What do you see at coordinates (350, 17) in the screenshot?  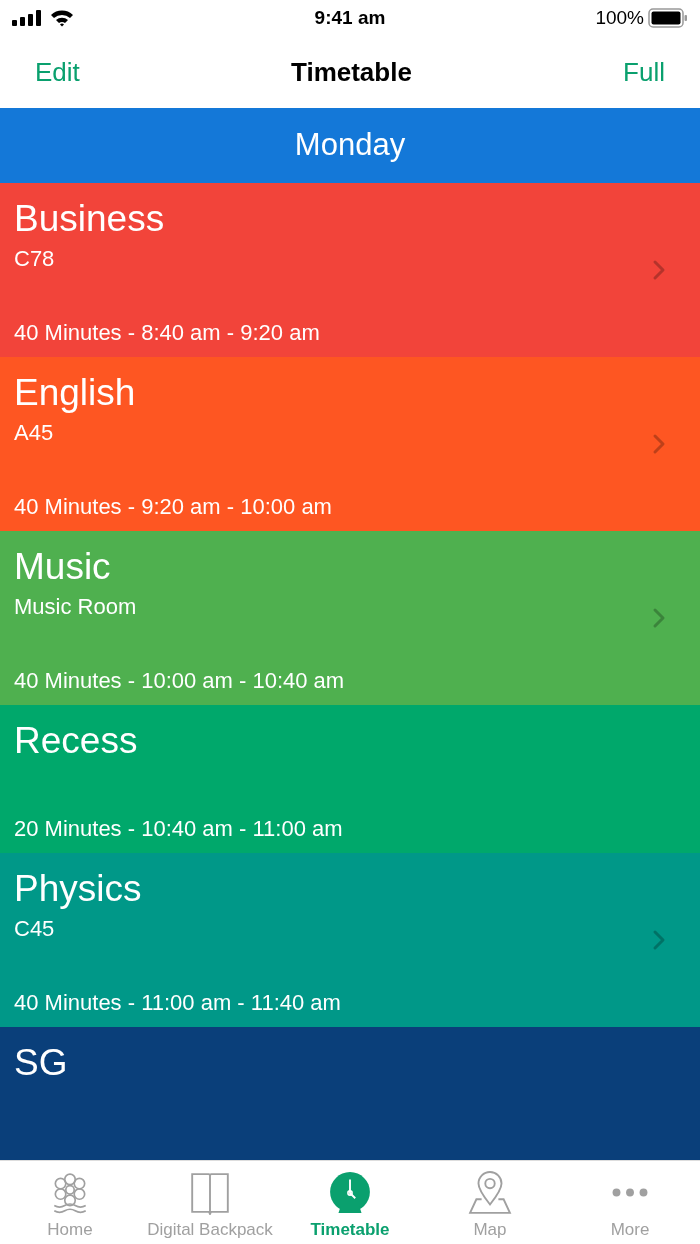 I see `status-time: 9:41 am` at bounding box center [350, 17].